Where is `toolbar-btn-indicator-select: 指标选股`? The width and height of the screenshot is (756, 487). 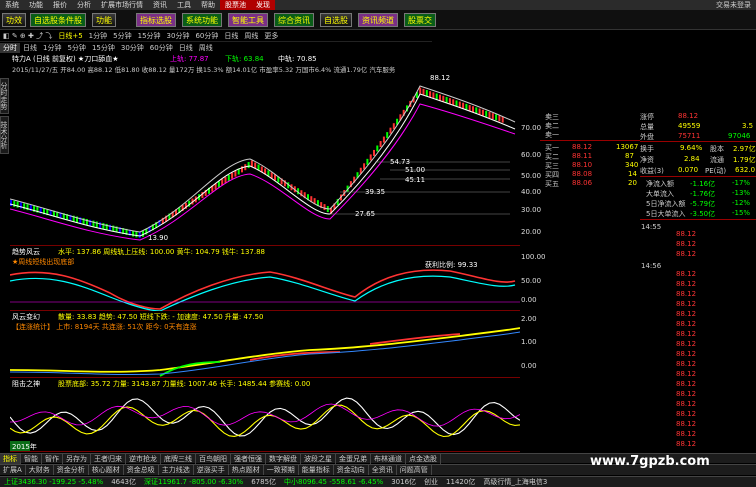 toolbar-btn-indicator-select: 指标选股 is located at coordinates (156, 20).